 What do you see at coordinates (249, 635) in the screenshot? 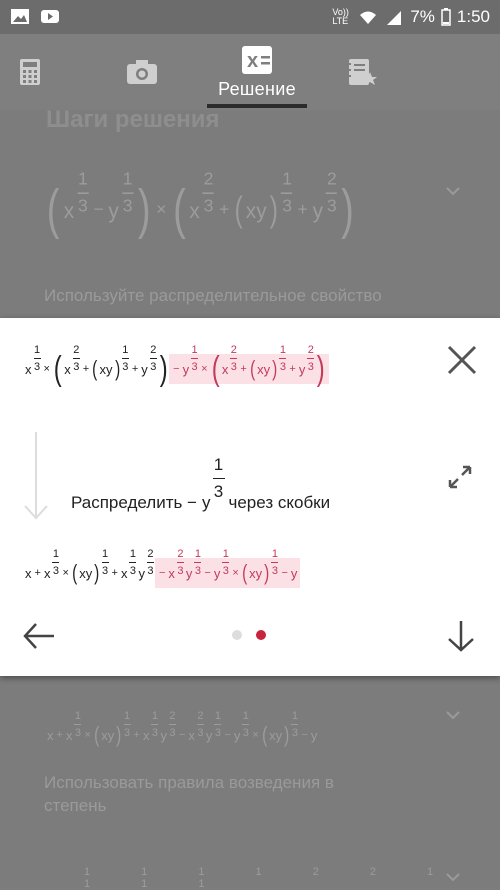
I see `step-pagination` at bounding box center [249, 635].